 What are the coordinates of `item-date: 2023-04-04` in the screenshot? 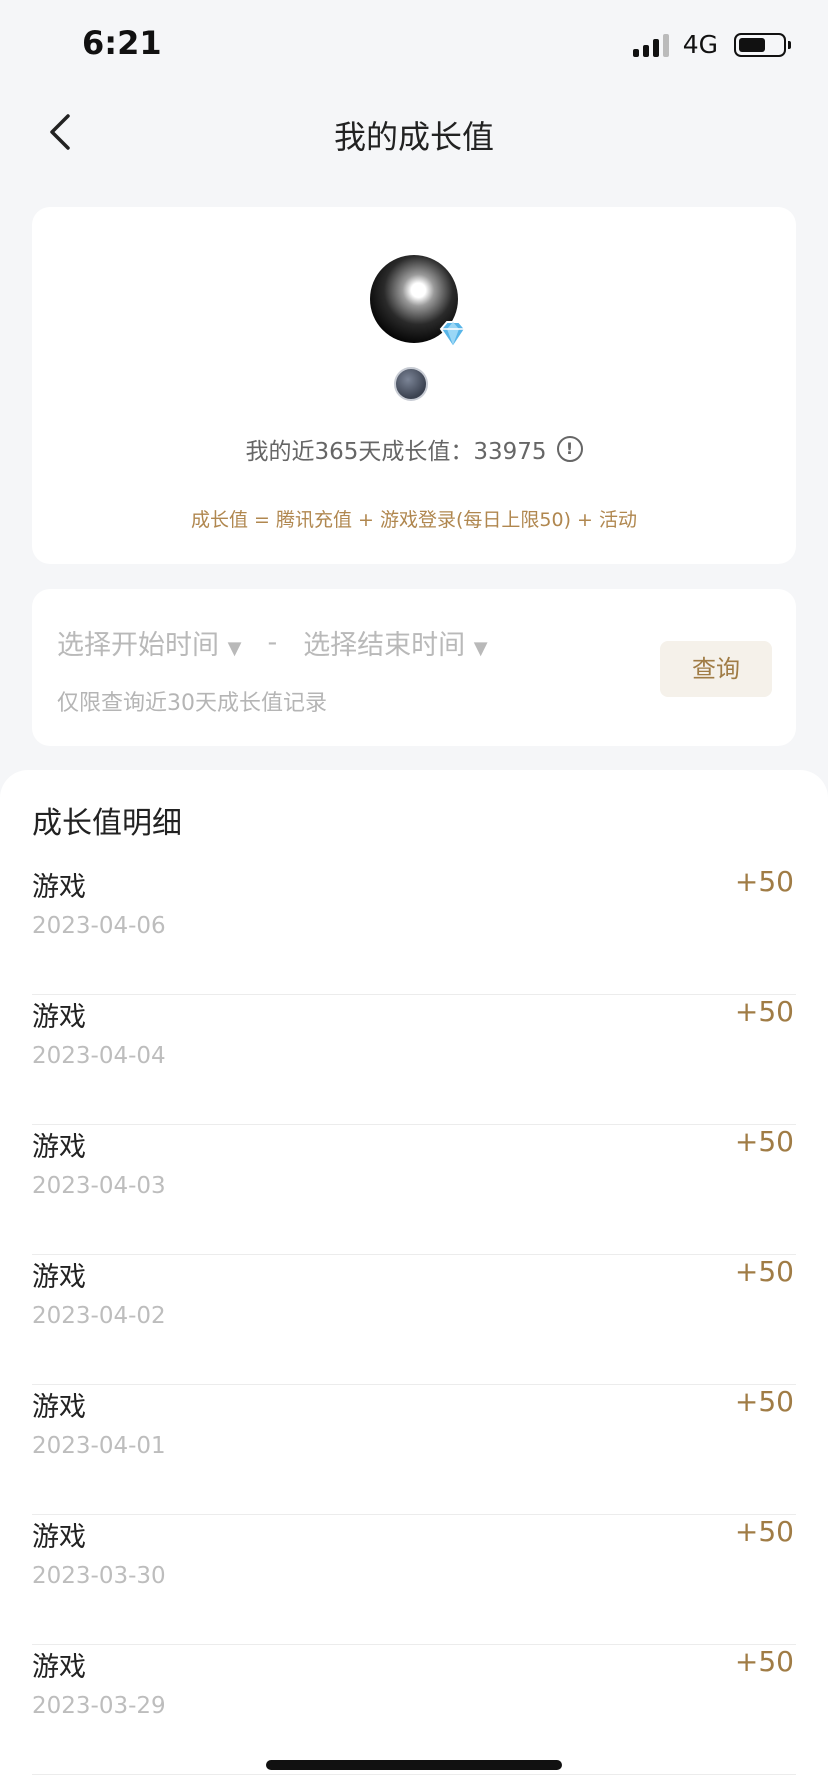 It's located at (99, 1056).